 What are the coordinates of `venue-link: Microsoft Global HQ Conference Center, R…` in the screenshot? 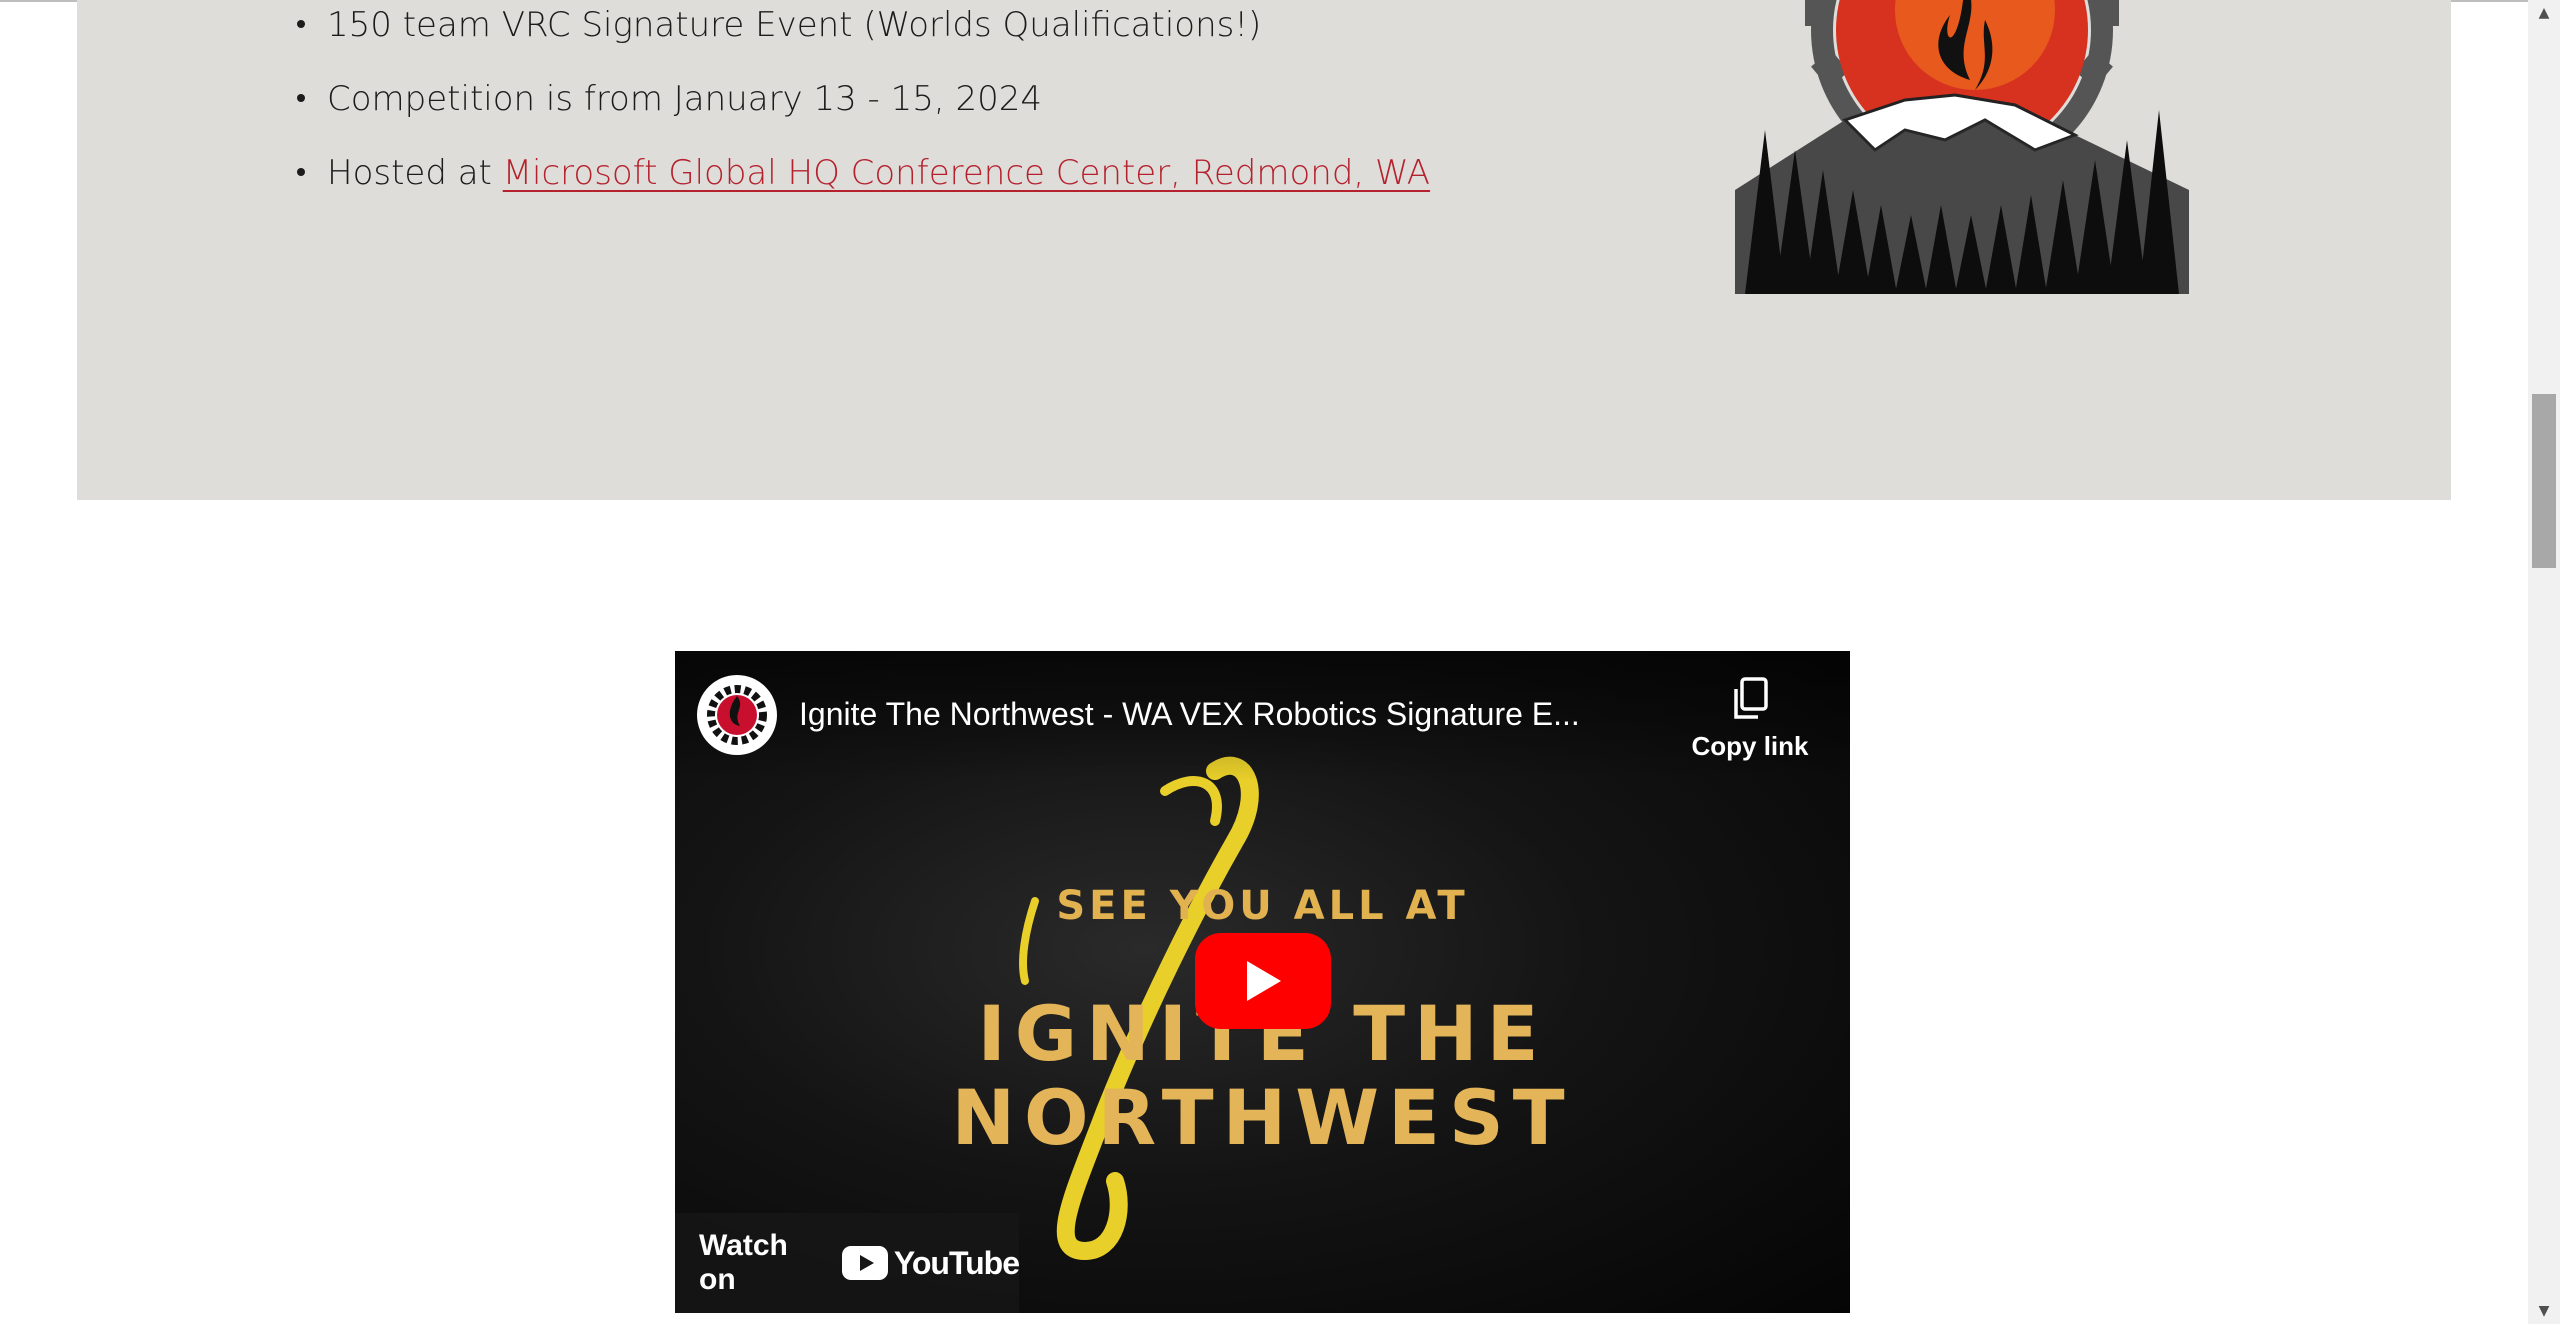 It's located at (966, 173).